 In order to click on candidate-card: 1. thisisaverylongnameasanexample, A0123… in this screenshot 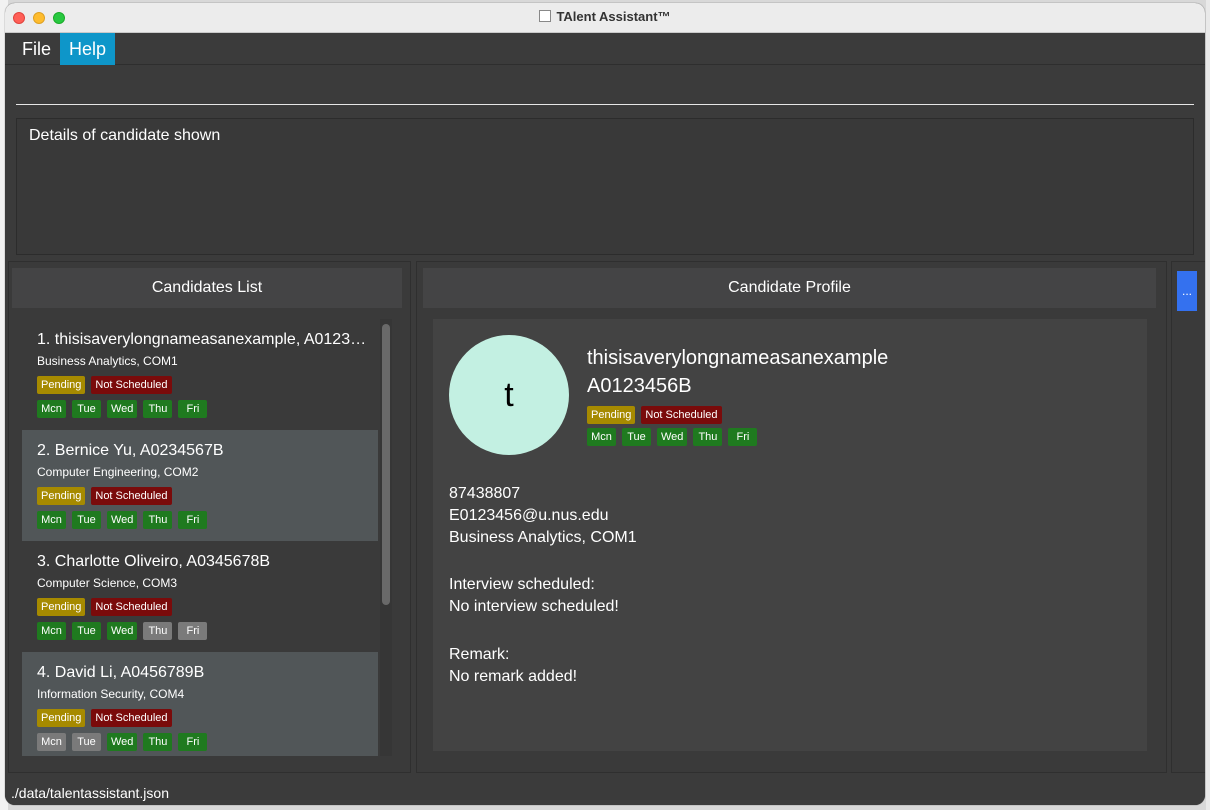, I will do `click(200, 374)`.